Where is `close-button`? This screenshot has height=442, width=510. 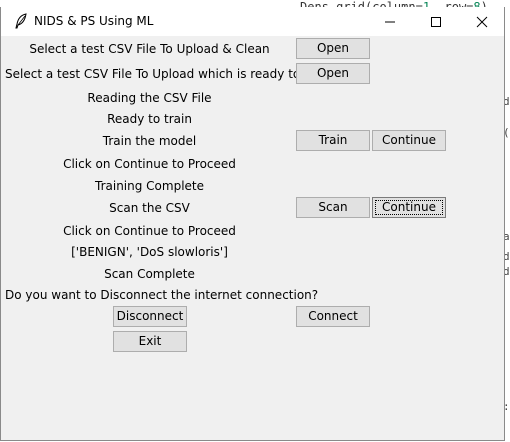
close-button is located at coordinates (482, 21).